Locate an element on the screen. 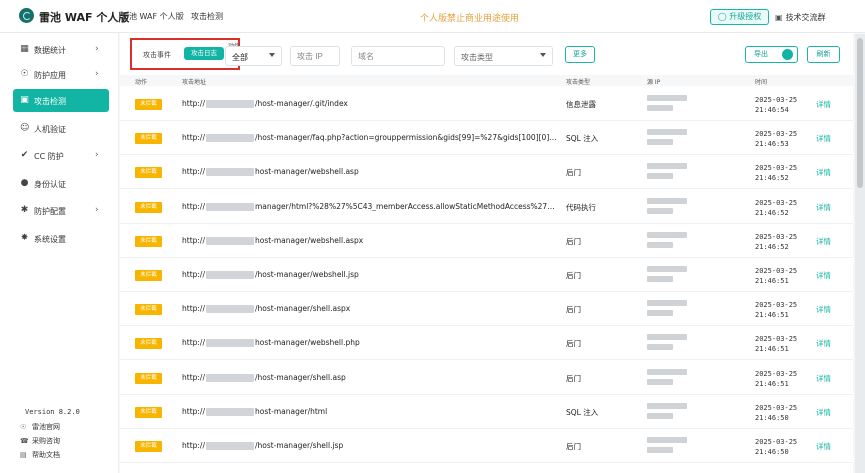 This screenshot has height=473, width=865. more-filters-button: 更多 is located at coordinates (580, 54).